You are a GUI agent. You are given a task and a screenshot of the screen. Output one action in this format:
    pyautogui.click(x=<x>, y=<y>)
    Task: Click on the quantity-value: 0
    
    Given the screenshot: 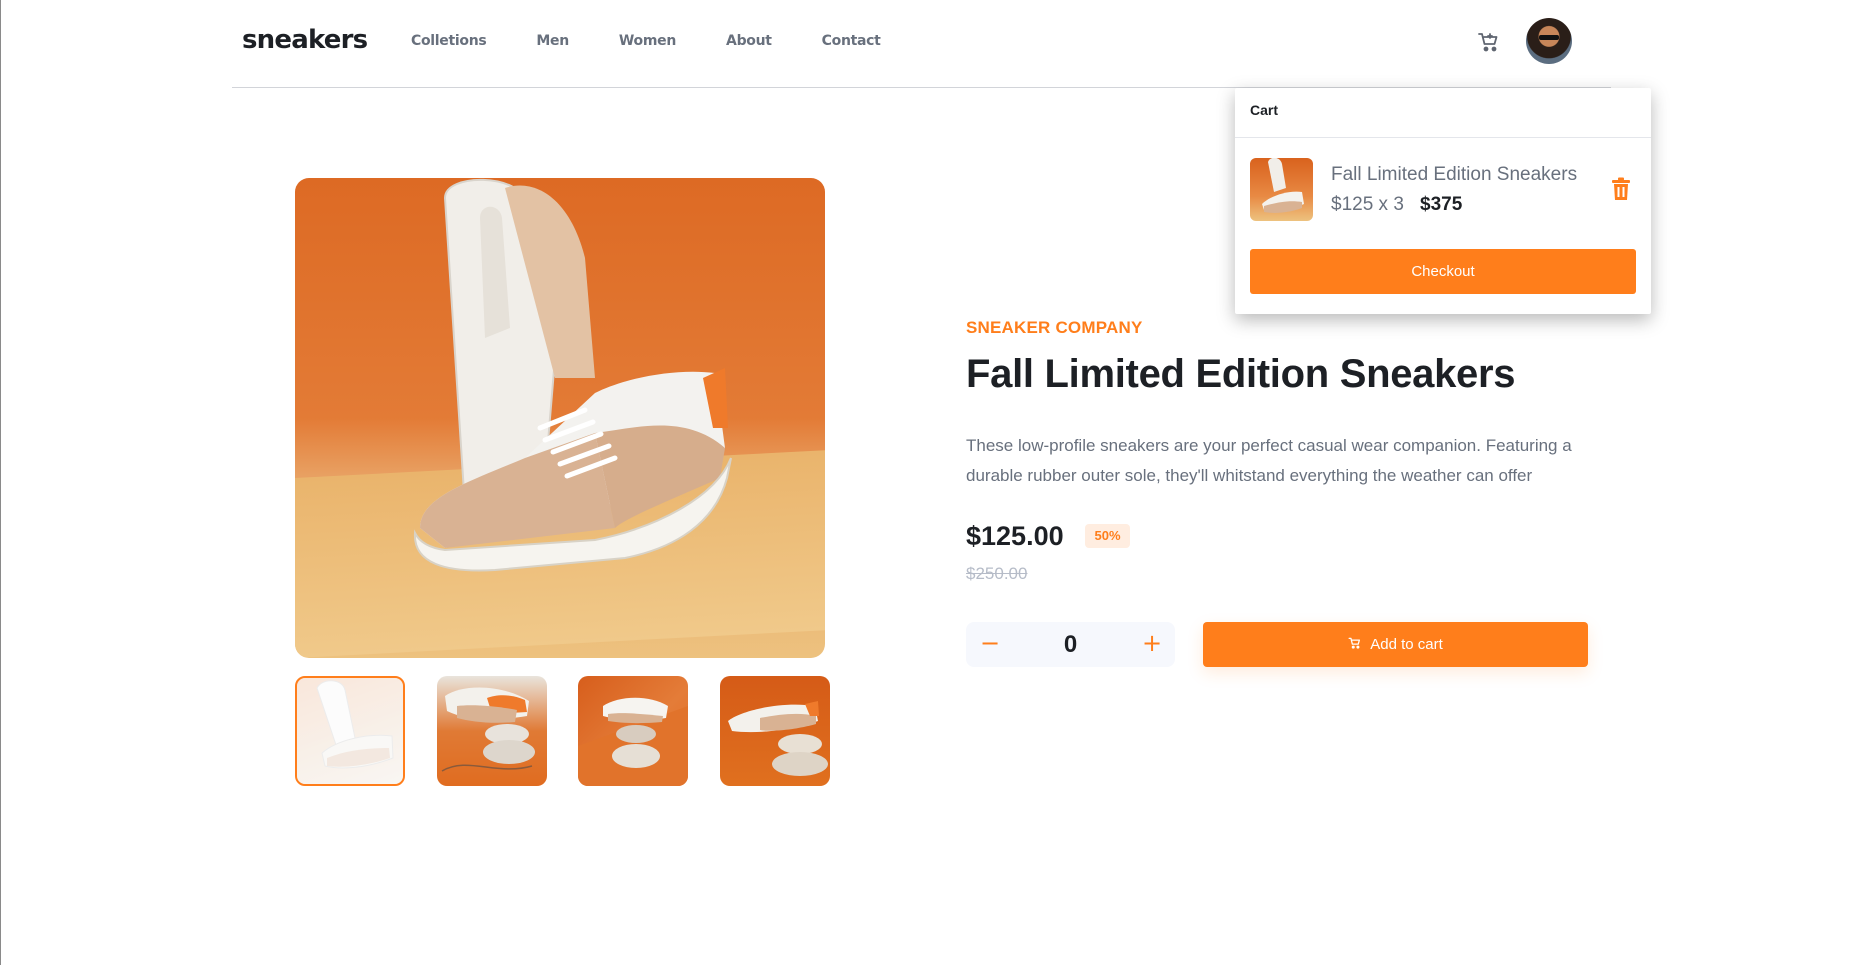 What is the action you would take?
    pyautogui.click(x=1070, y=644)
    